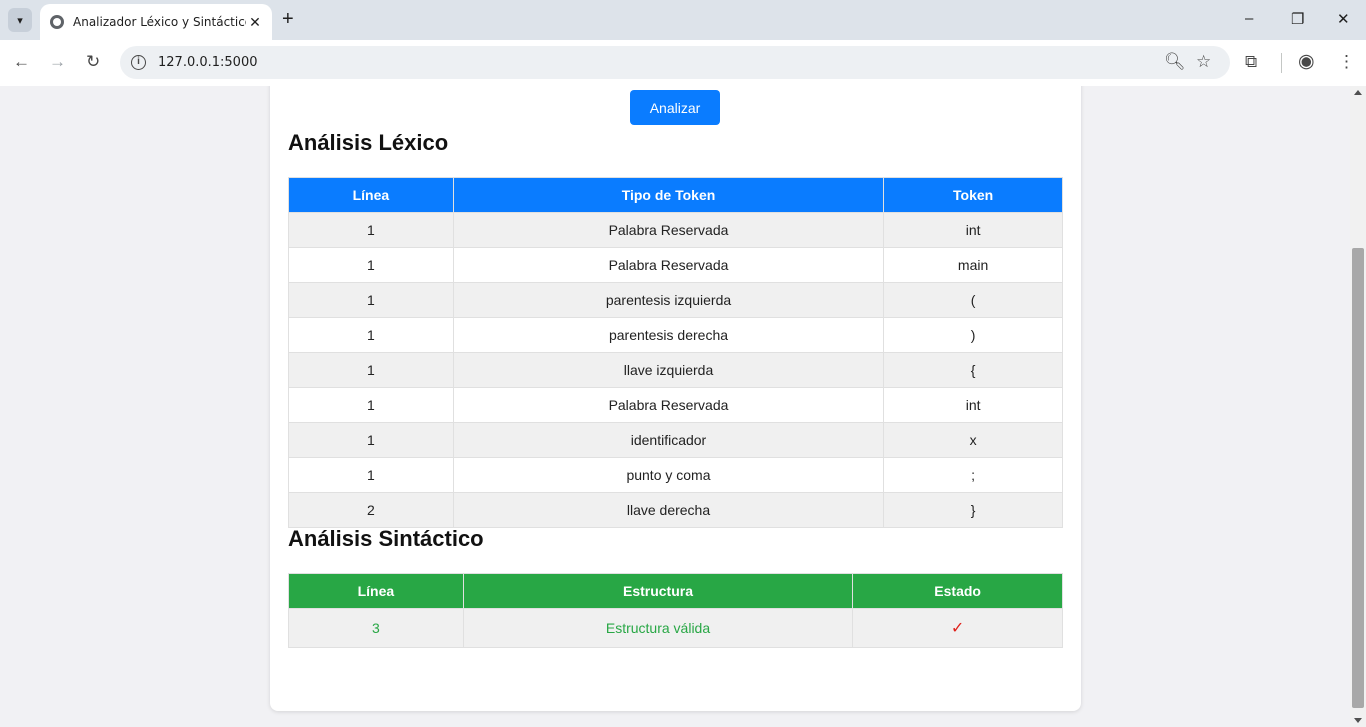 The height and width of the screenshot is (727, 1366). What do you see at coordinates (957, 591) in the screenshot?
I see `column-header-status: Estado` at bounding box center [957, 591].